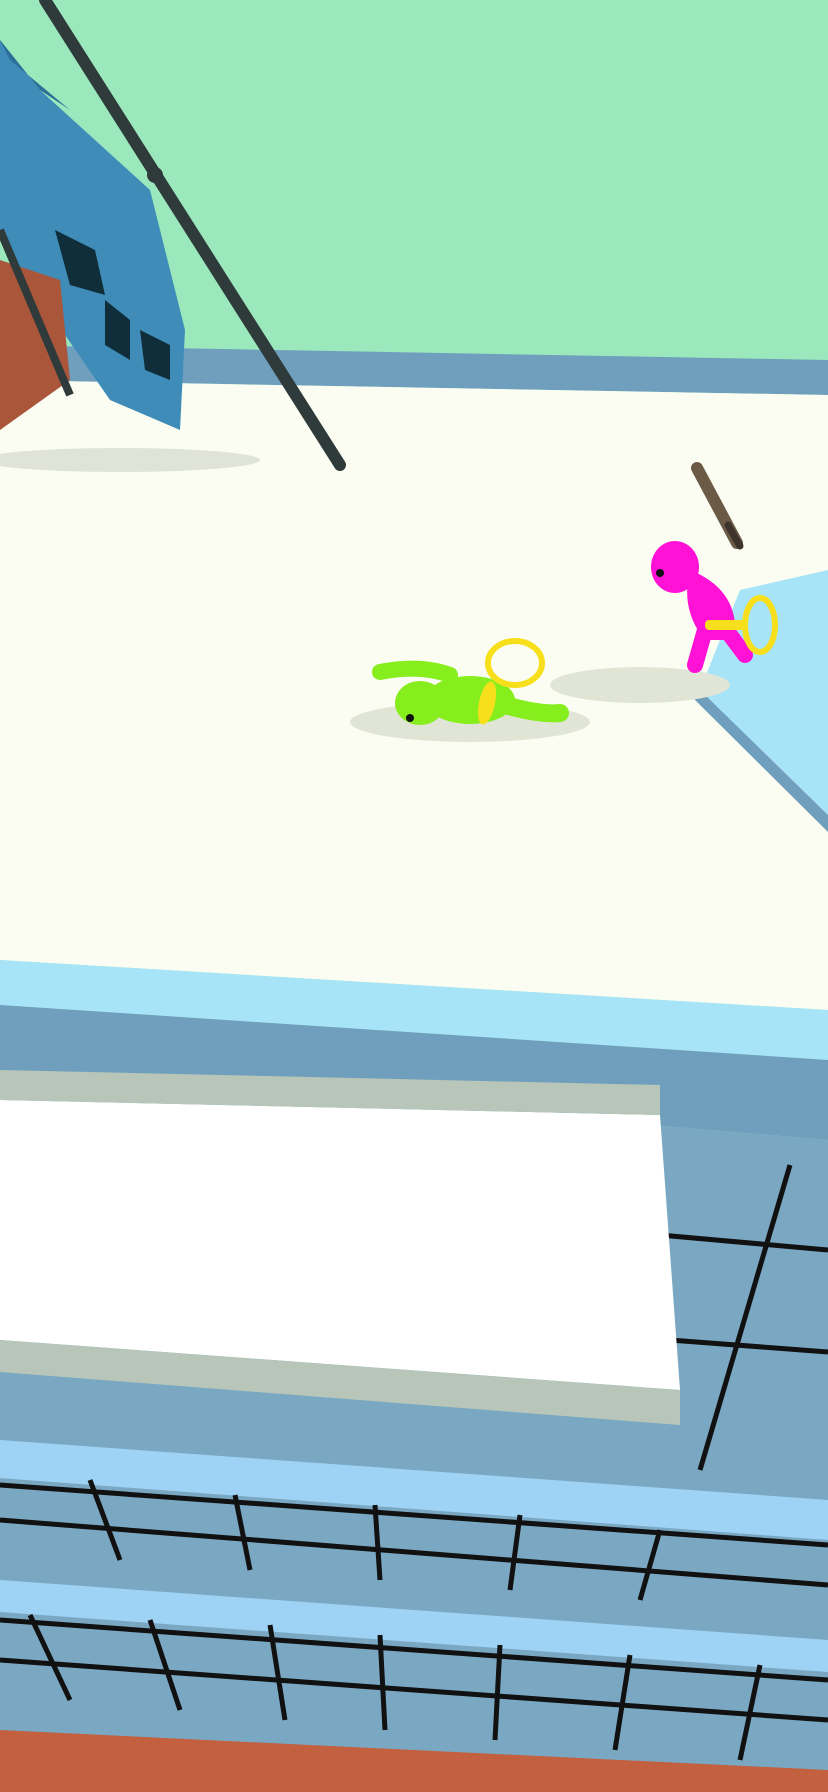 This screenshot has width=828, height=1792. What do you see at coordinates (700, 647) in the screenshot?
I see `magenta-leg` at bounding box center [700, 647].